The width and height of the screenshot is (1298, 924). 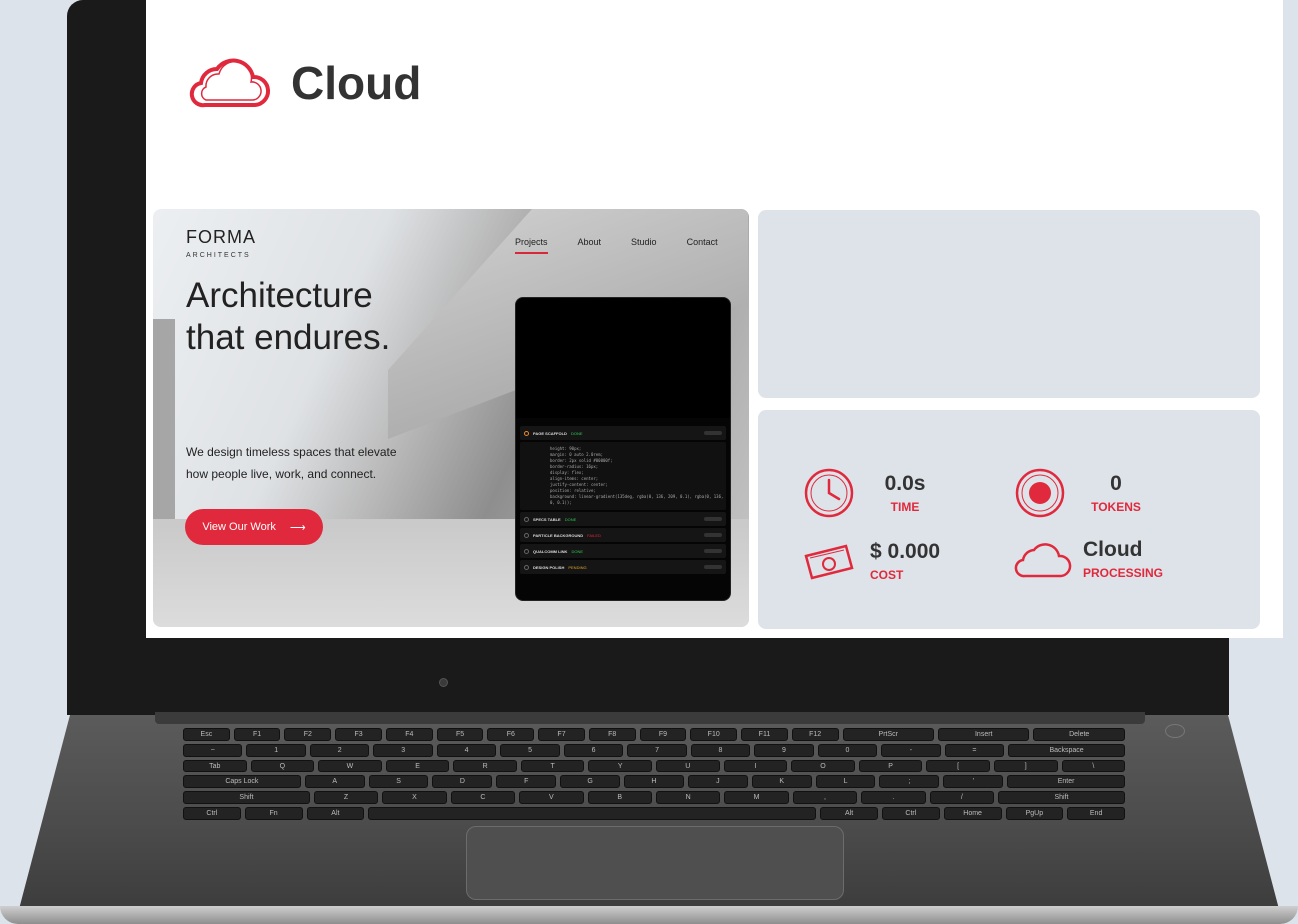 I want to click on key: -, so click(x=911, y=750).